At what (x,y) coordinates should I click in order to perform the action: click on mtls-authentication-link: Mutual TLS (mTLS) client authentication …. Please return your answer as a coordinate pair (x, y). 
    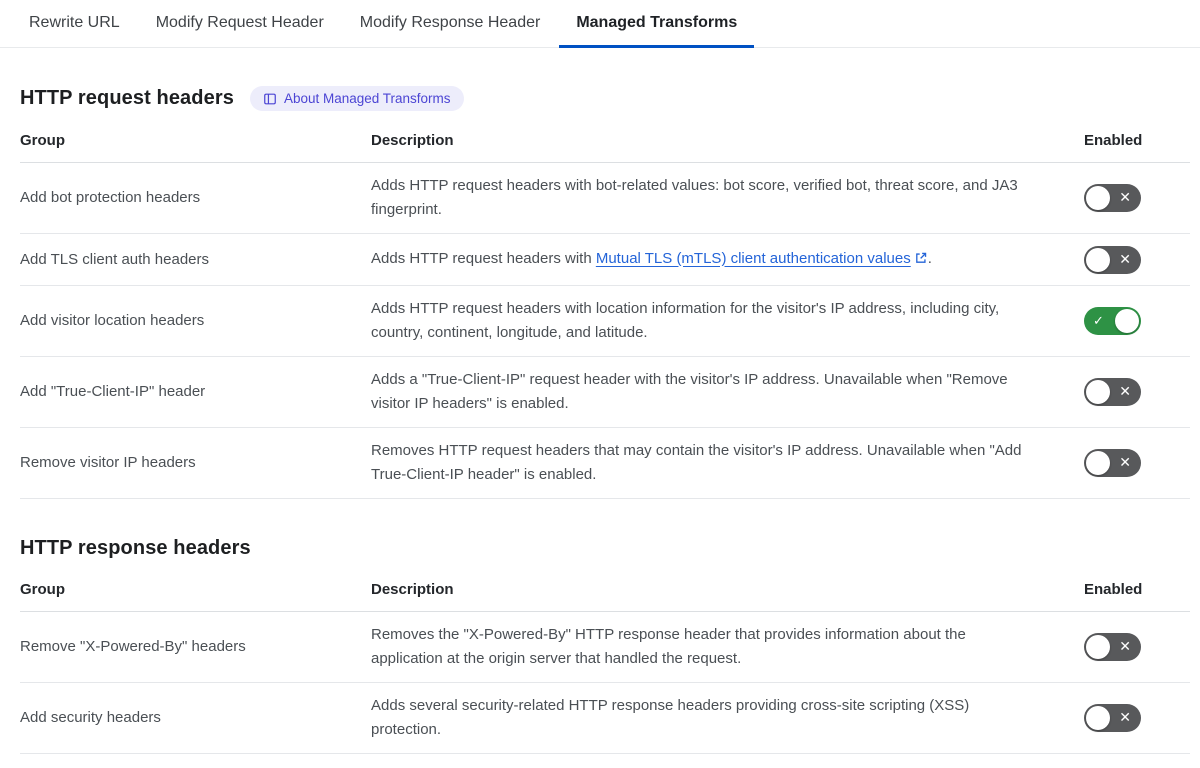
    Looking at the image, I should click on (753, 258).